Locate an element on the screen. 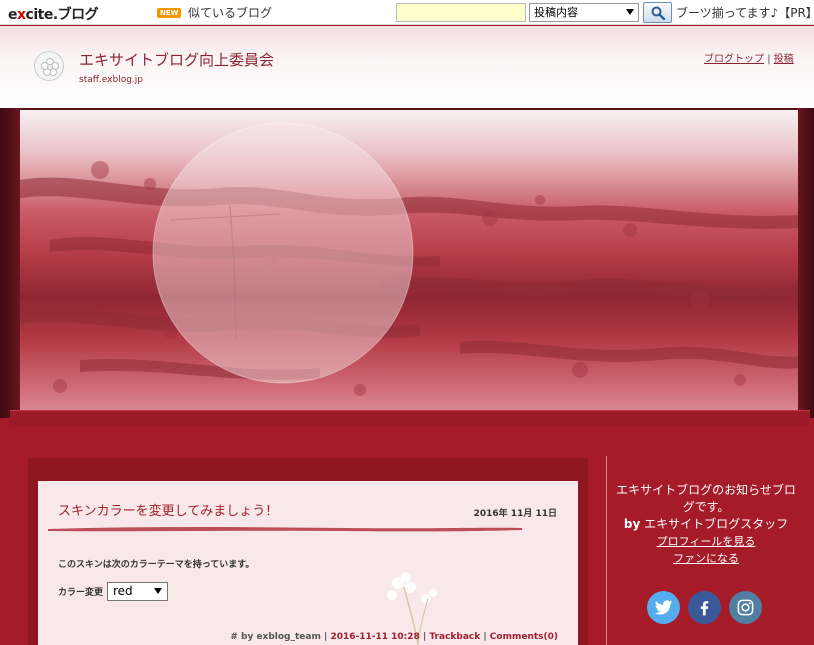 Image resolution: width=814 pixels, height=645 pixels. excite-blog-logo: excite.ブログ is located at coordinates (53, 14).